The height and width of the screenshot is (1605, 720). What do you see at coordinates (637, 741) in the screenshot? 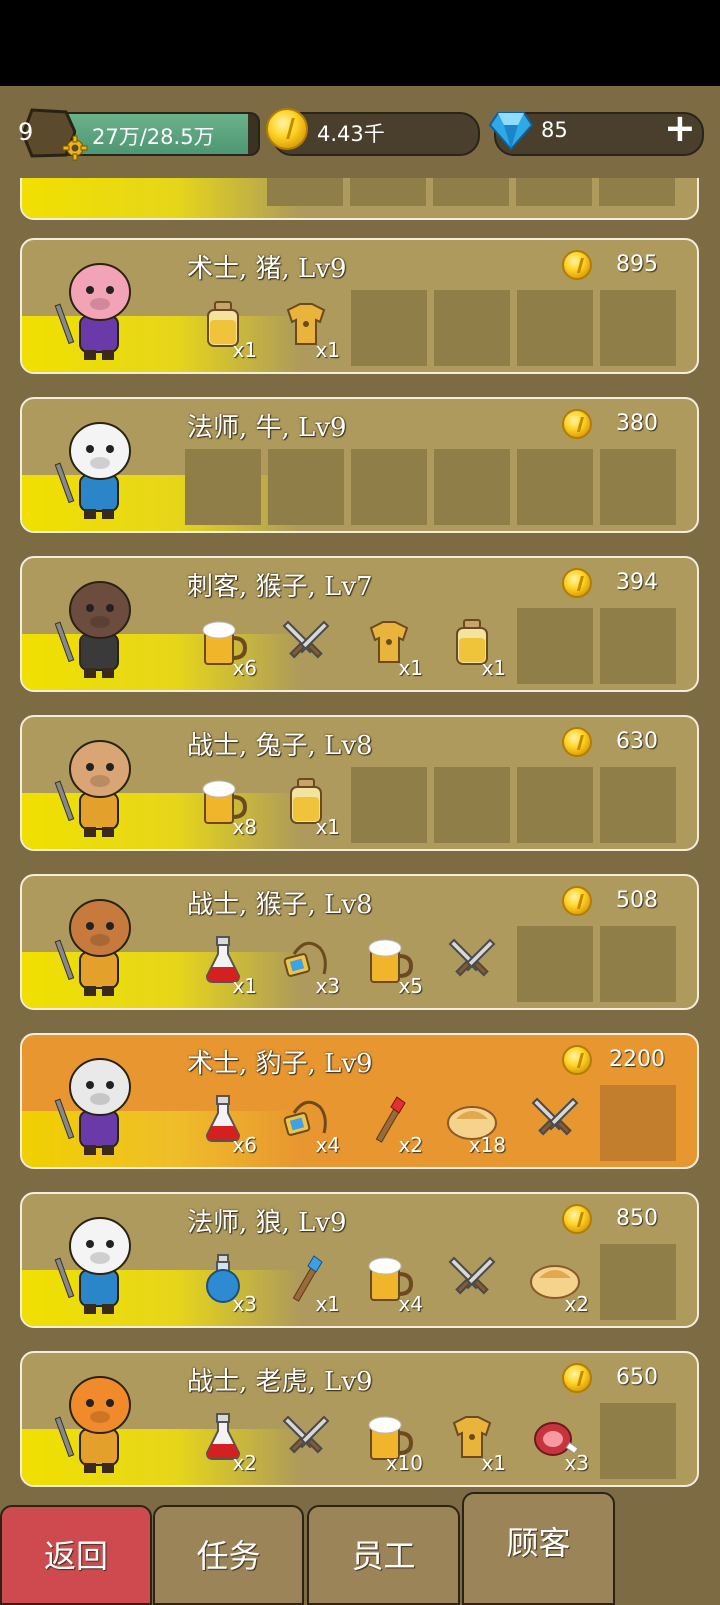
I see `reward-amount: 630` at bounding box center [637, 741].